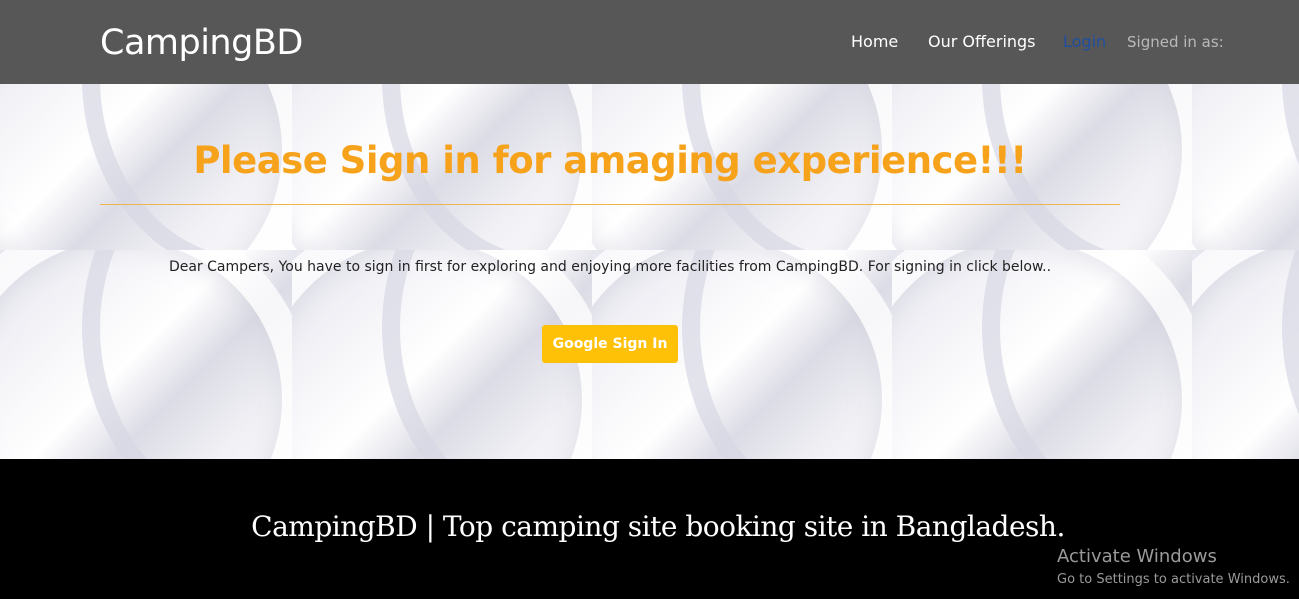  What do you see at coordinates (610, 160) in the screenshot?
I see `page-title: Please Sign in for amaging experience!!!` at bounding box center [610, 160].